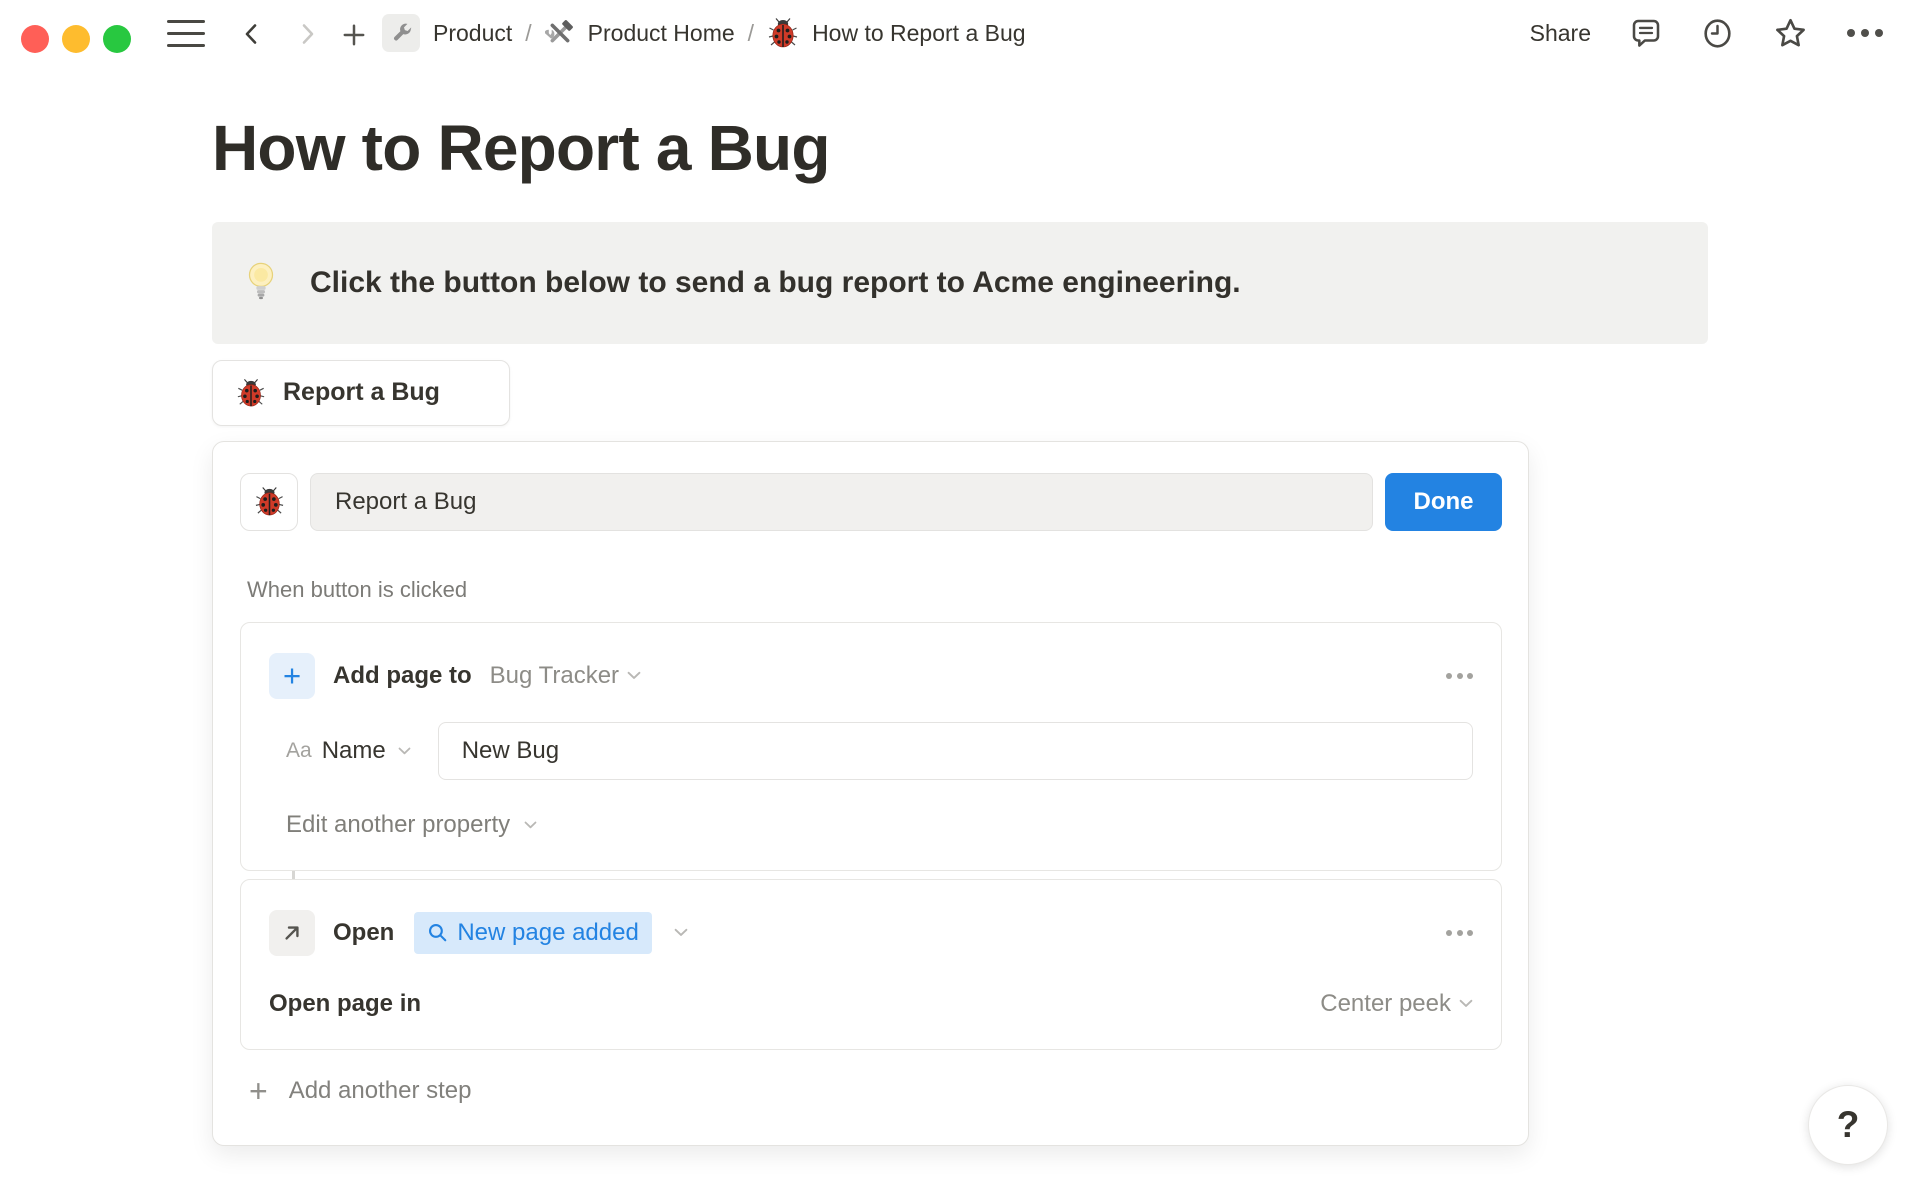  What do you see at coordinates (1646, 33) in the screenshot?
I see `comment-icon` at bounding box center [1646, 33].